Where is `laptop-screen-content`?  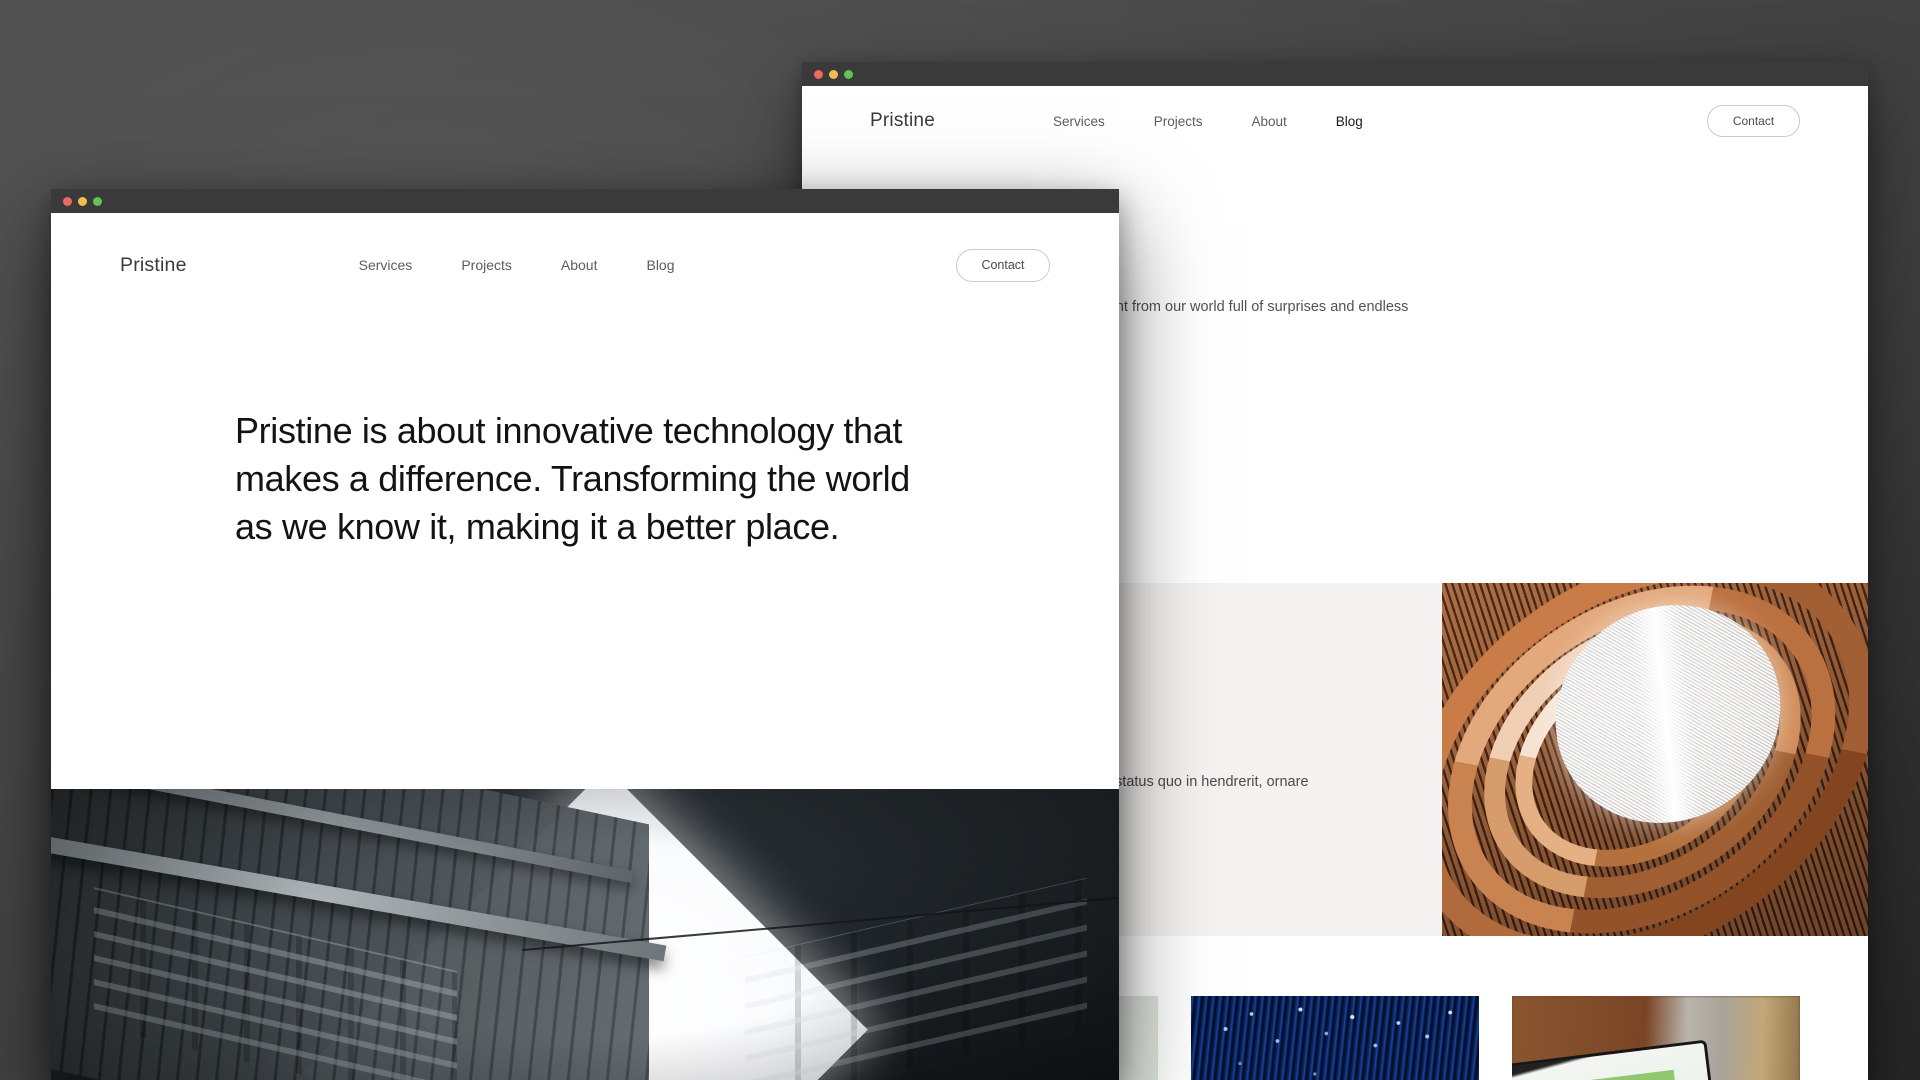
laptop-screen-content is located at coordinates (1598, 1074).